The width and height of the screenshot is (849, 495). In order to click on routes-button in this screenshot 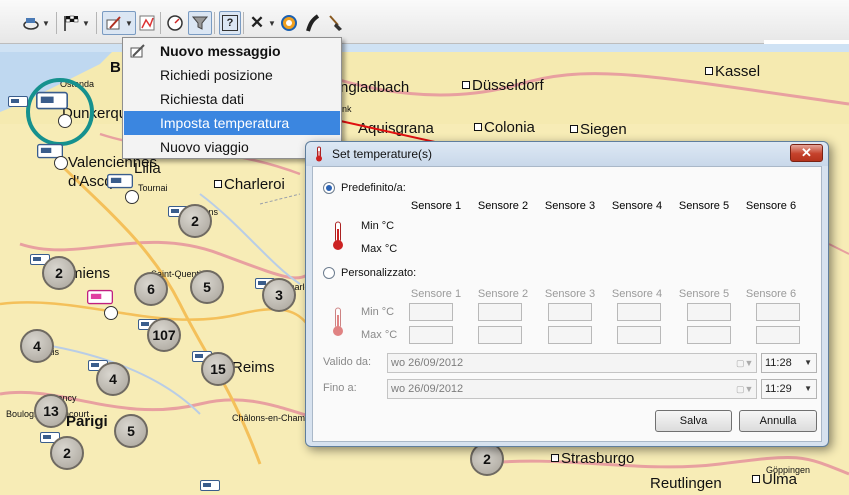, I will do `click(147, 23)`.